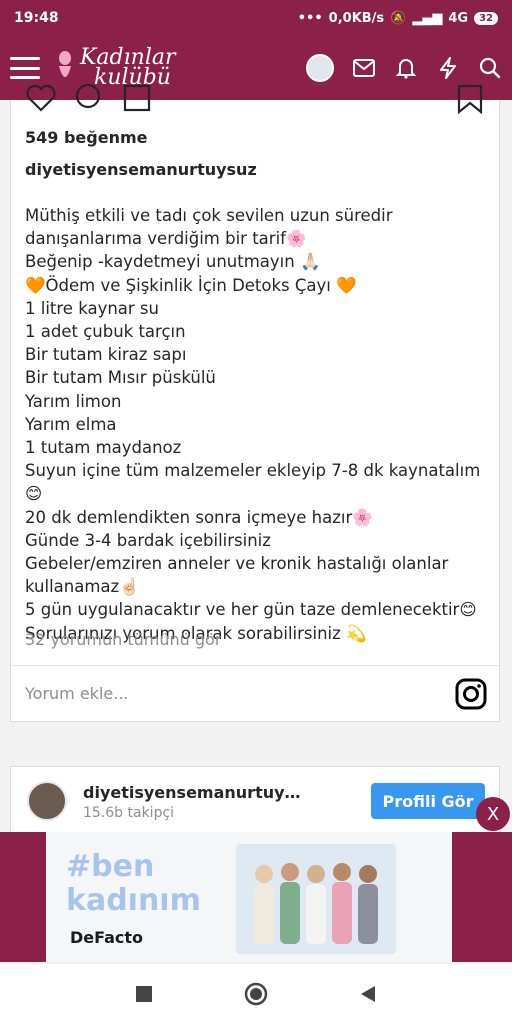  Describe the element at coordinates (471, 694) in the screenshot. I see `instagram-icon` at that location.